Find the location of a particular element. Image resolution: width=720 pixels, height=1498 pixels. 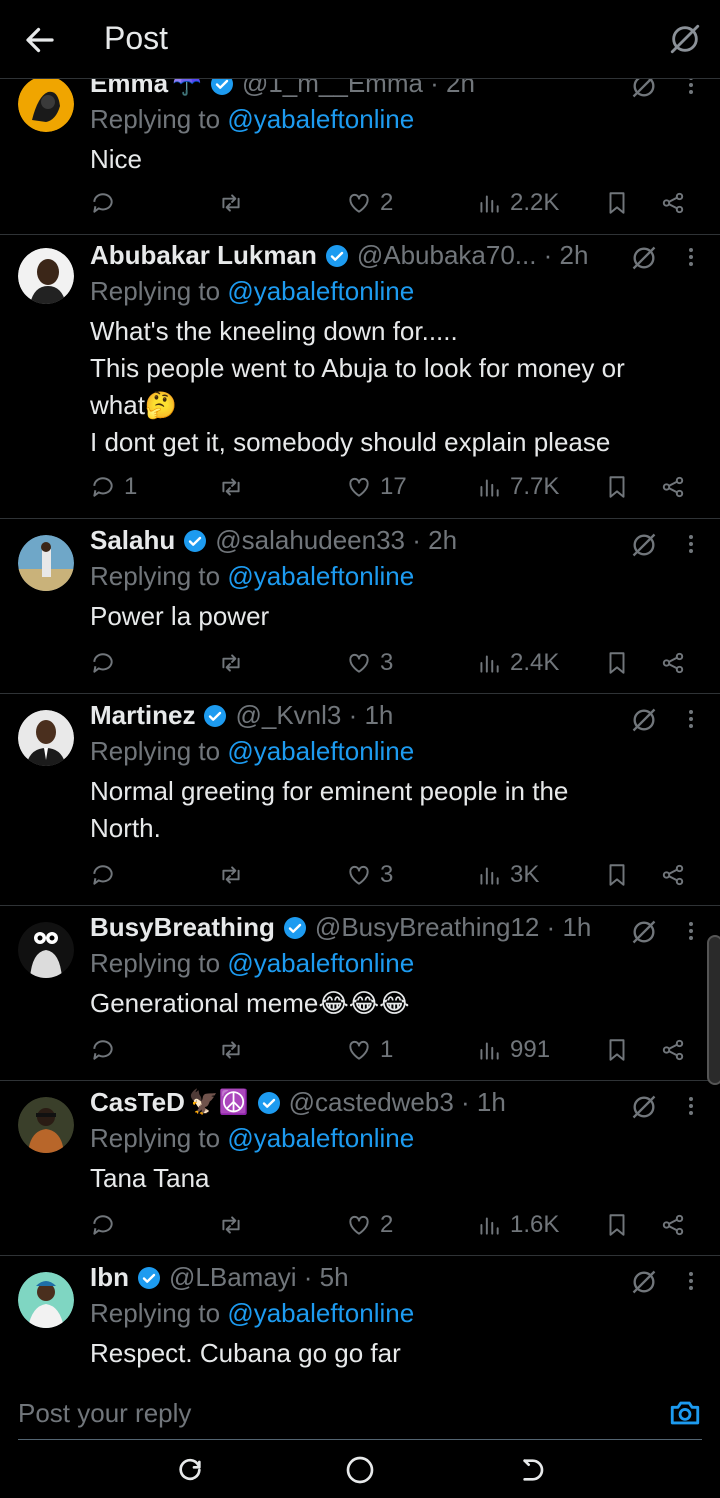

author-handle: @1_m__Emma · 2h is located at coordinates (358, 88).